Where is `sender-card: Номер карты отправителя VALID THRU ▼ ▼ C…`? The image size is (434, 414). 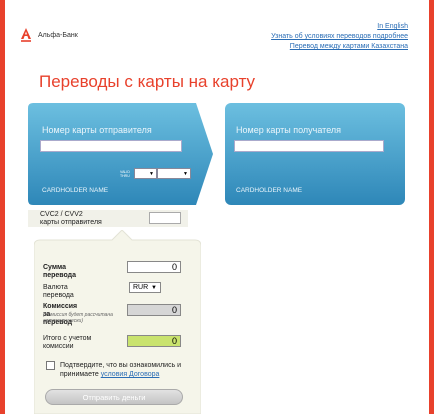 sender-card: Номер карты отправителя VALID THRU ▼ ▼ C… is located at coordinates (120, 154).